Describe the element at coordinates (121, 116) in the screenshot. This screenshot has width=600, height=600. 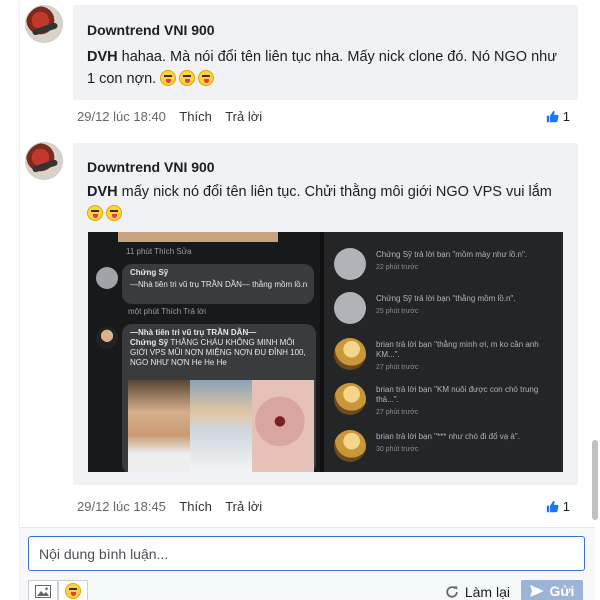
I see `timestamp: 29/12 lúc 18:40` at that location.